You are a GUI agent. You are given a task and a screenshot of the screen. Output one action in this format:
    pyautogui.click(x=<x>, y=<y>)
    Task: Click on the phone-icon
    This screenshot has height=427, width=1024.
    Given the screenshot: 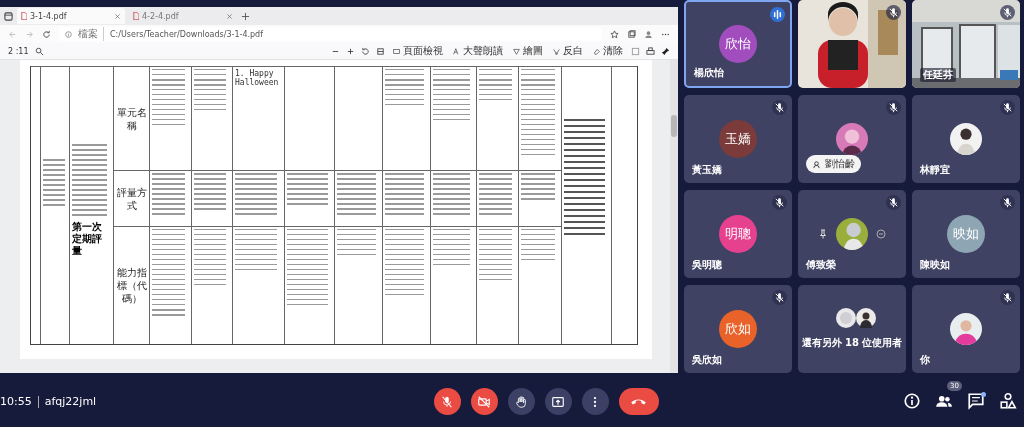 What is the action you would take?
    pyautogui.click(x=638, y=401)
    